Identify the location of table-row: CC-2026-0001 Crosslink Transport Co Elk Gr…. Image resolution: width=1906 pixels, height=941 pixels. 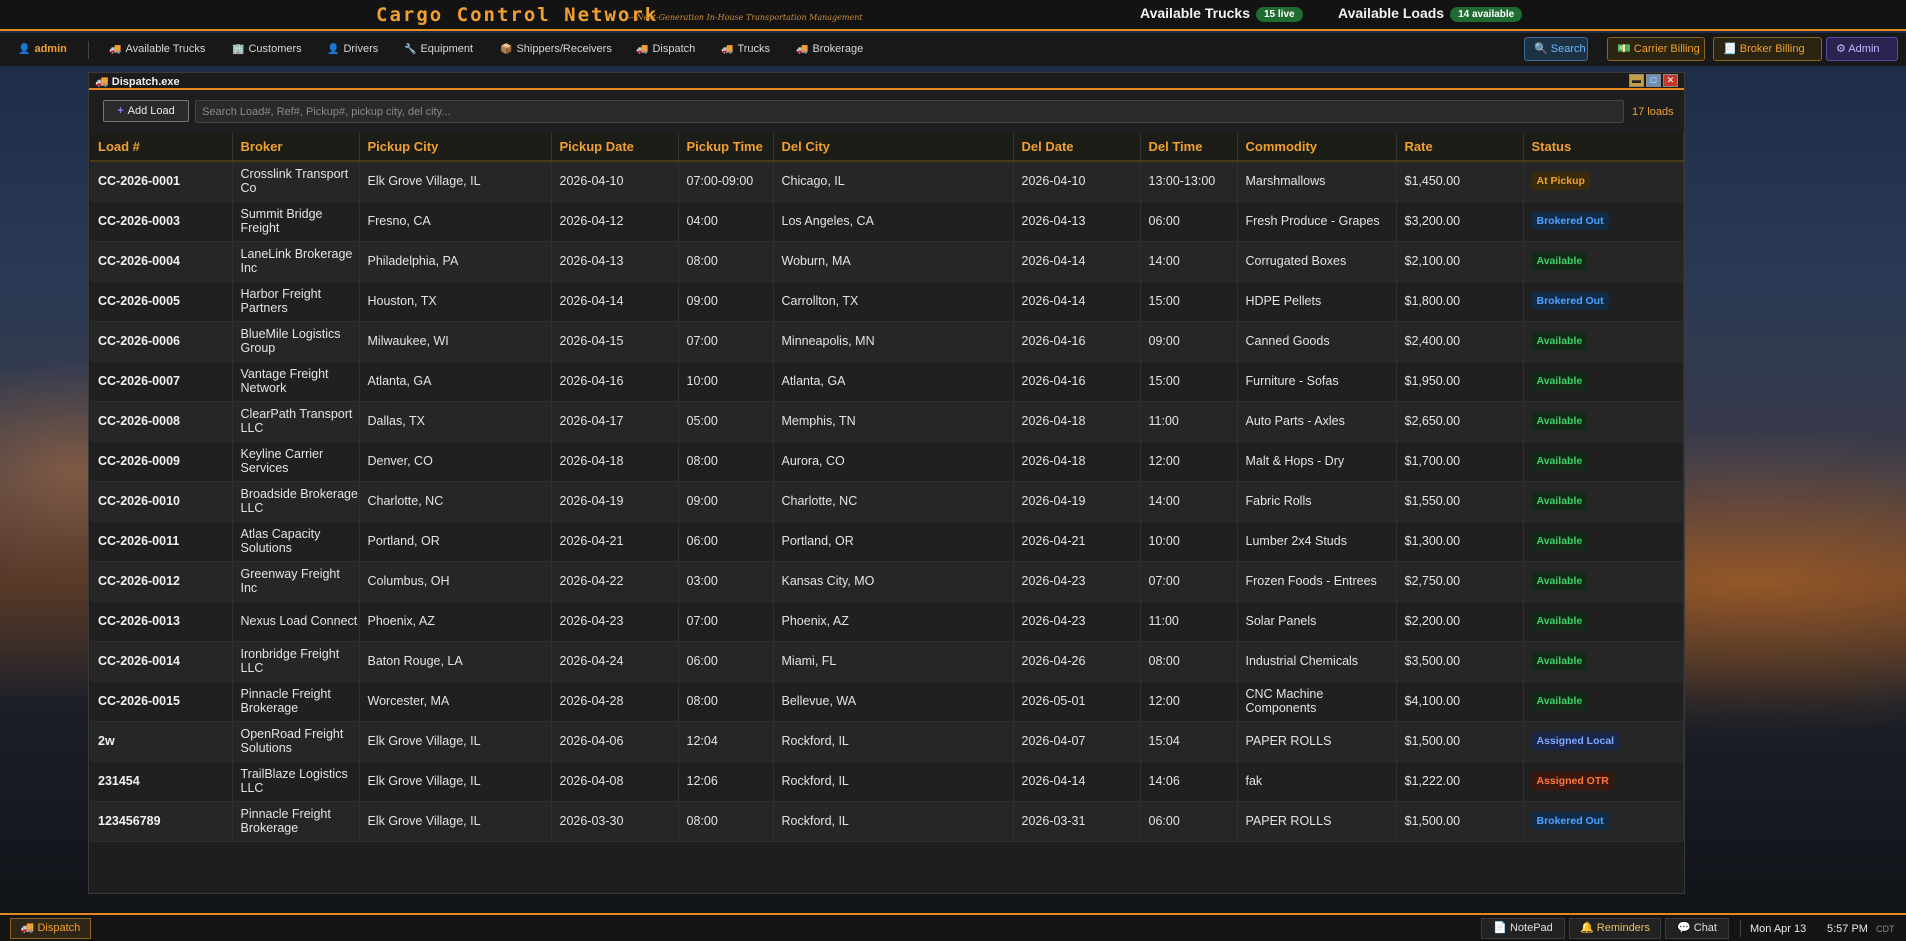
(887, 181).